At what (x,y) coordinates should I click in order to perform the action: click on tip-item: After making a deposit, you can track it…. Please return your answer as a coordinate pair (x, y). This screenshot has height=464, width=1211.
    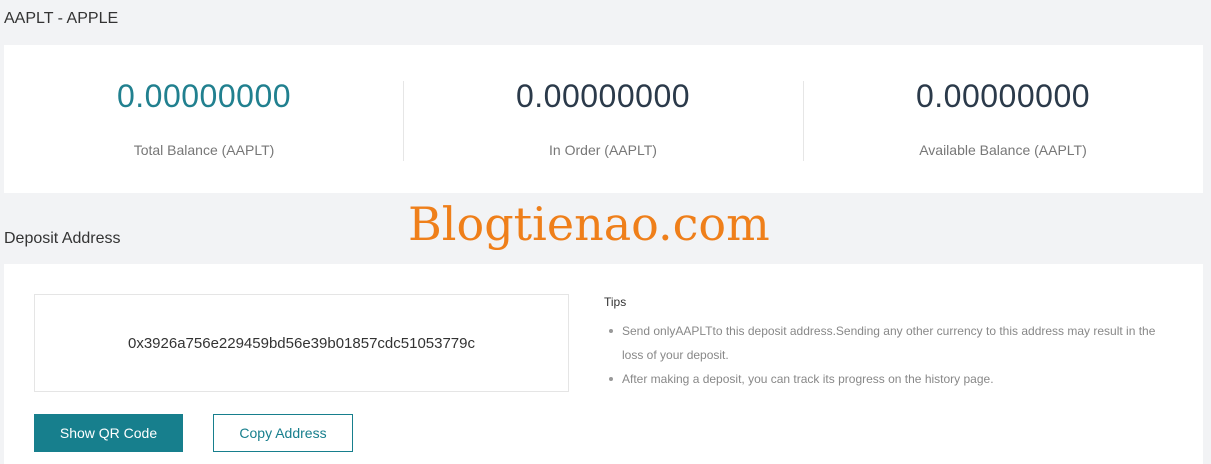
    Looking at the image, I should click on (891, 379).